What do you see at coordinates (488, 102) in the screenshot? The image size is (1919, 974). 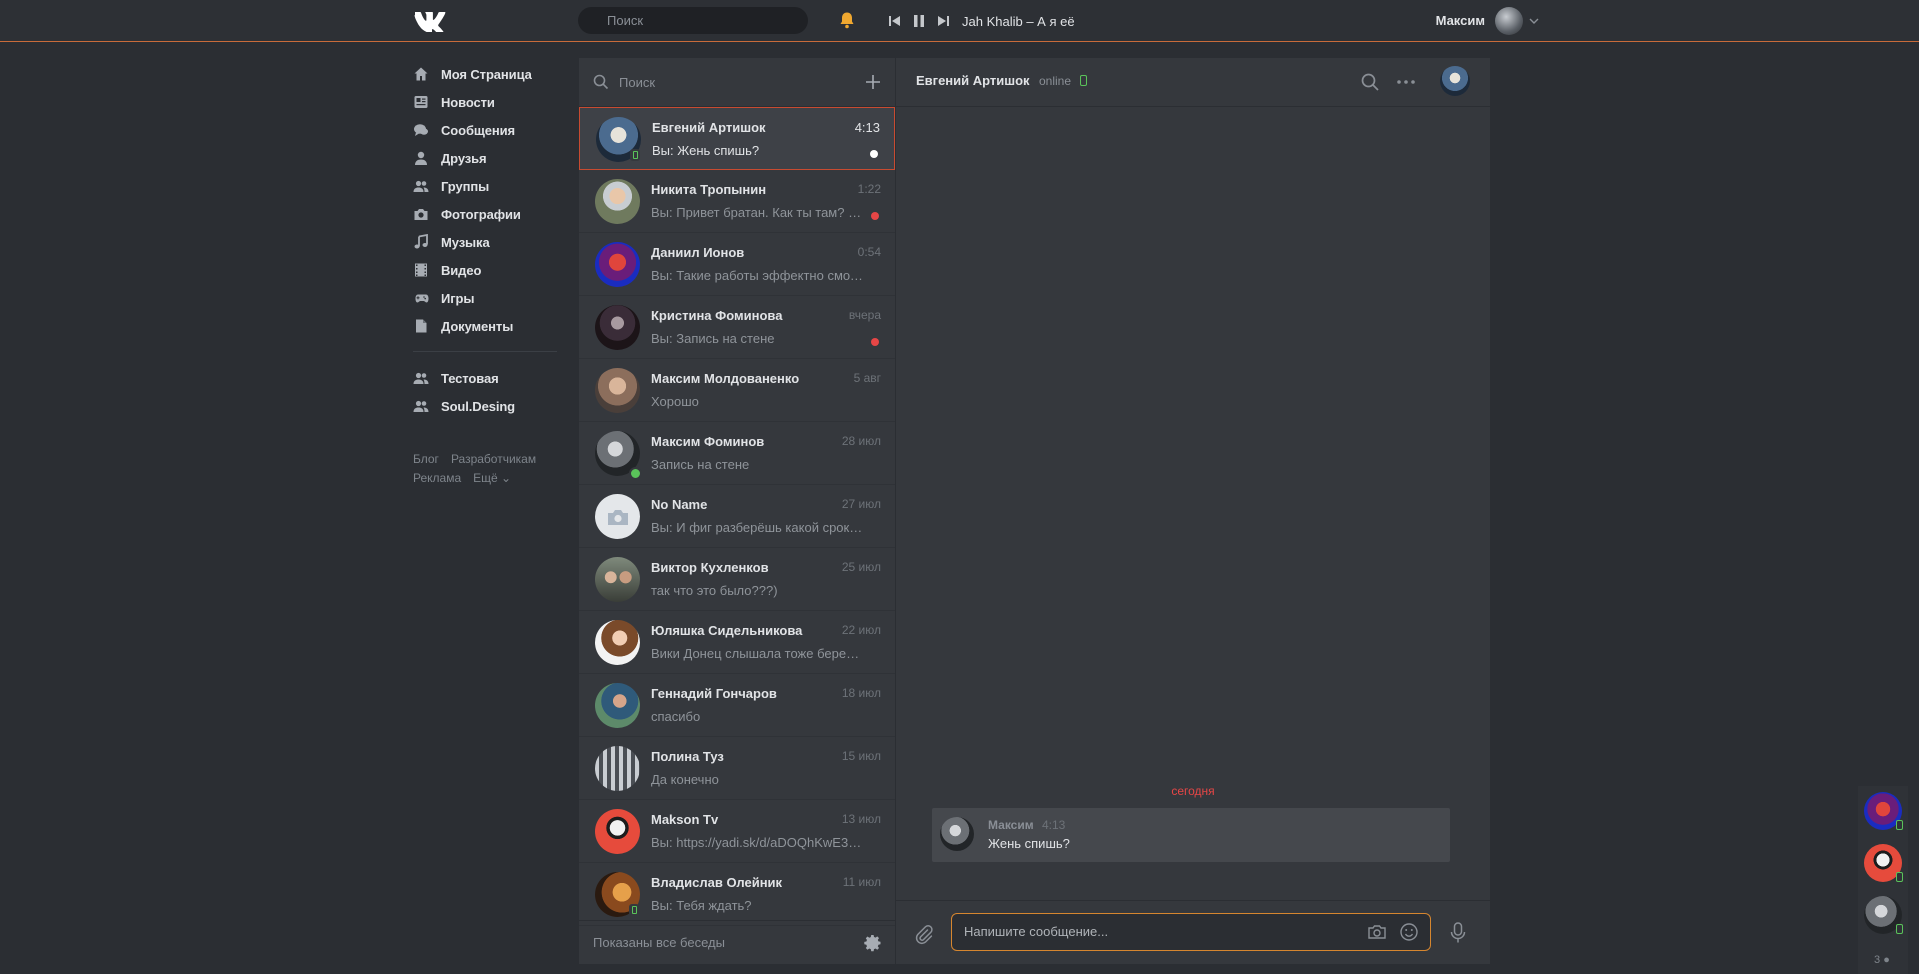 I see `nav-item-news: Новости` at bounding box center [488, 102].